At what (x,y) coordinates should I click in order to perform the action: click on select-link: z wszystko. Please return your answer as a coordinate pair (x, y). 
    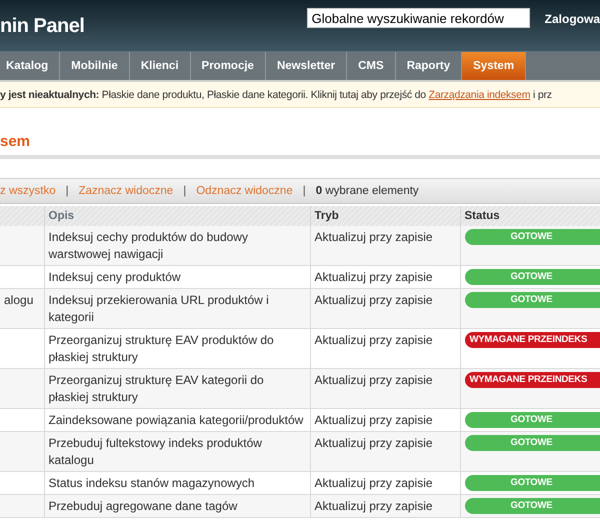
    Looking at the image, I should click on (28, 191).